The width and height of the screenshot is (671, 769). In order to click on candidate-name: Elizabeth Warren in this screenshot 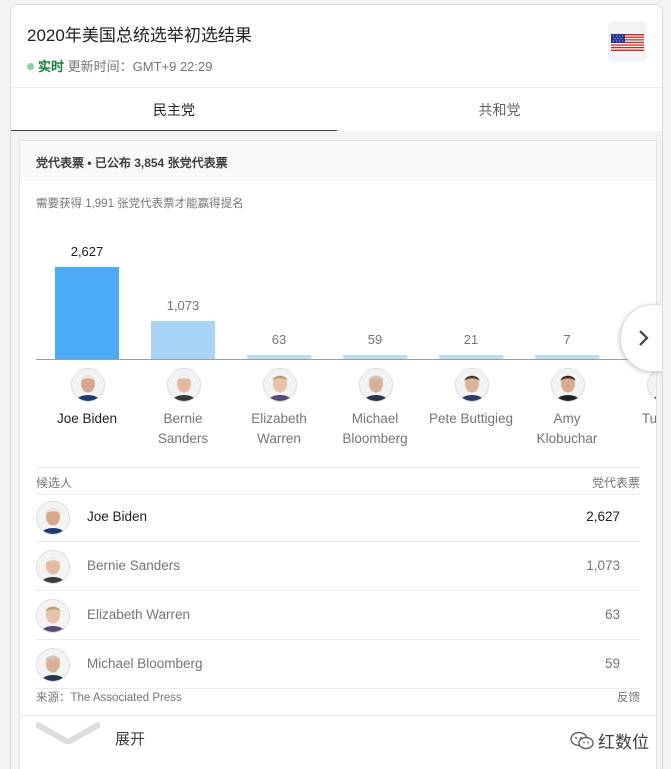, I will do `click(279, 429)`.